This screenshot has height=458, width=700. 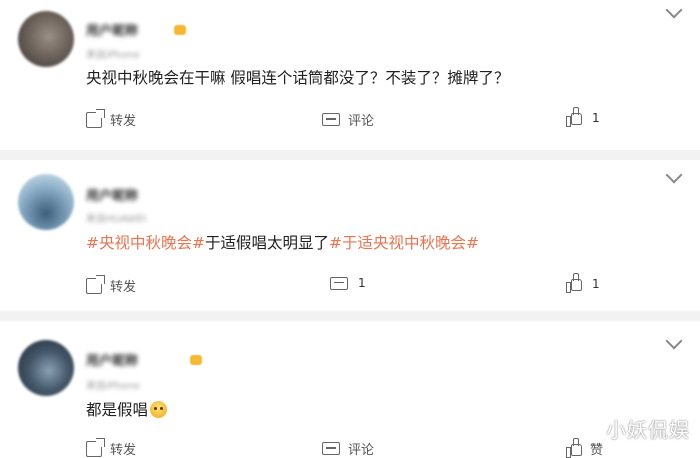 I want to click on post-meta-blurred: 来自HUAWEI, so click(x=116, y=219).